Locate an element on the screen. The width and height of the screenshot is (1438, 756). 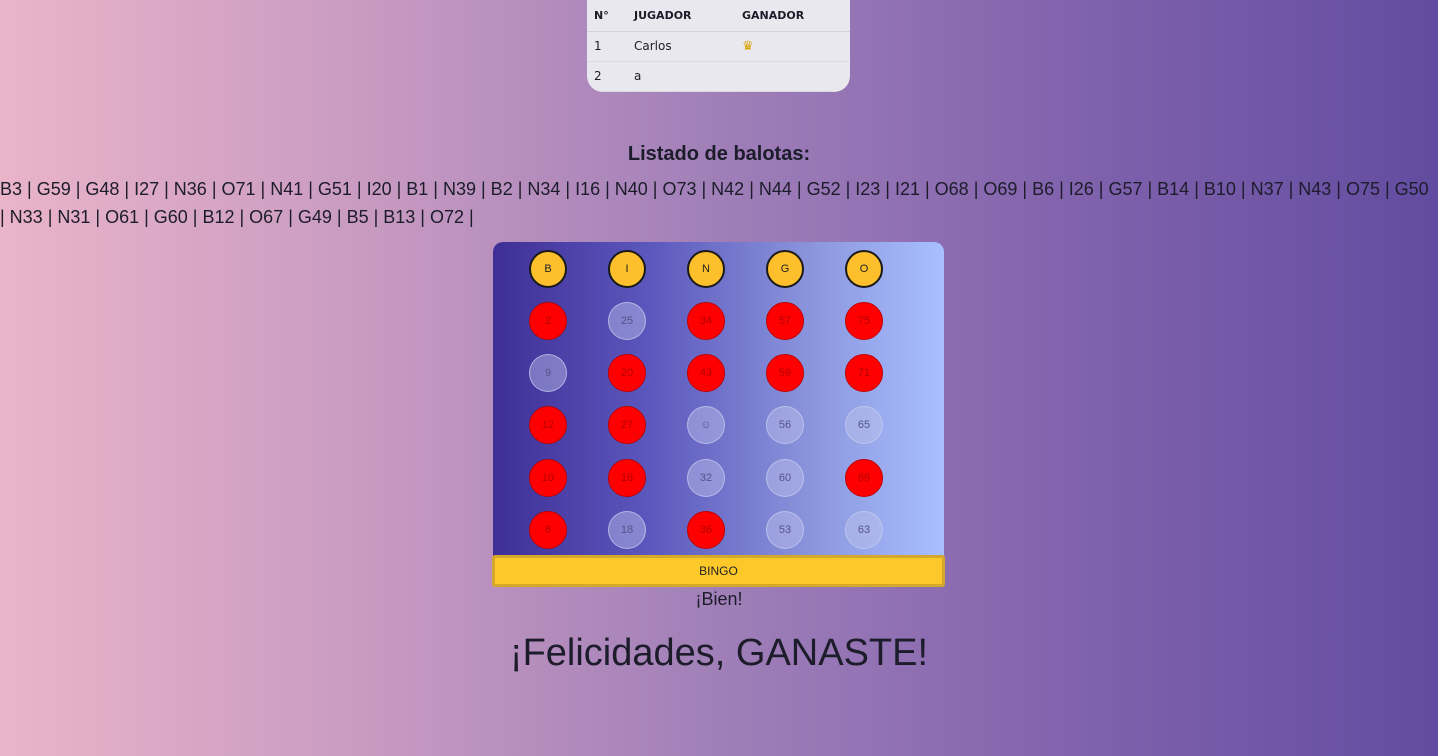
column-header-winner: GANADOR is located at coordinates (792, 16).